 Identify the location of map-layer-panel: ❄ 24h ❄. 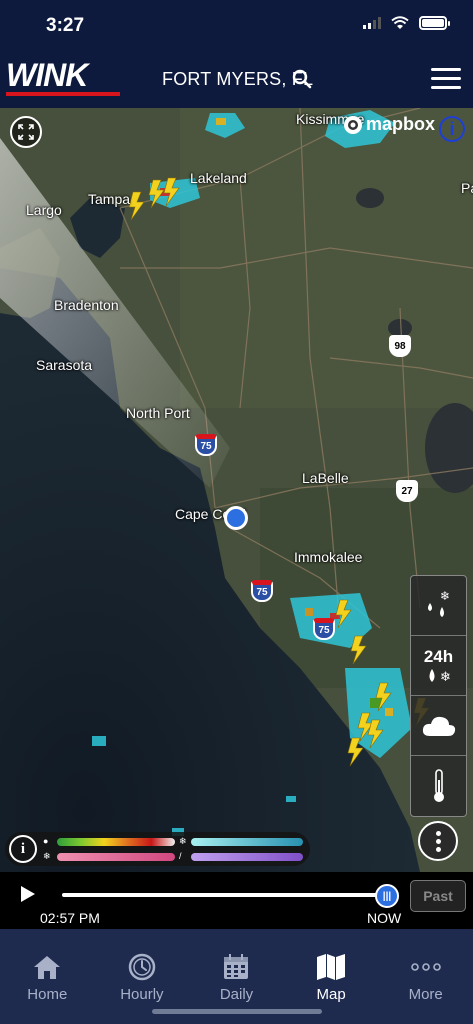
(438, 696).